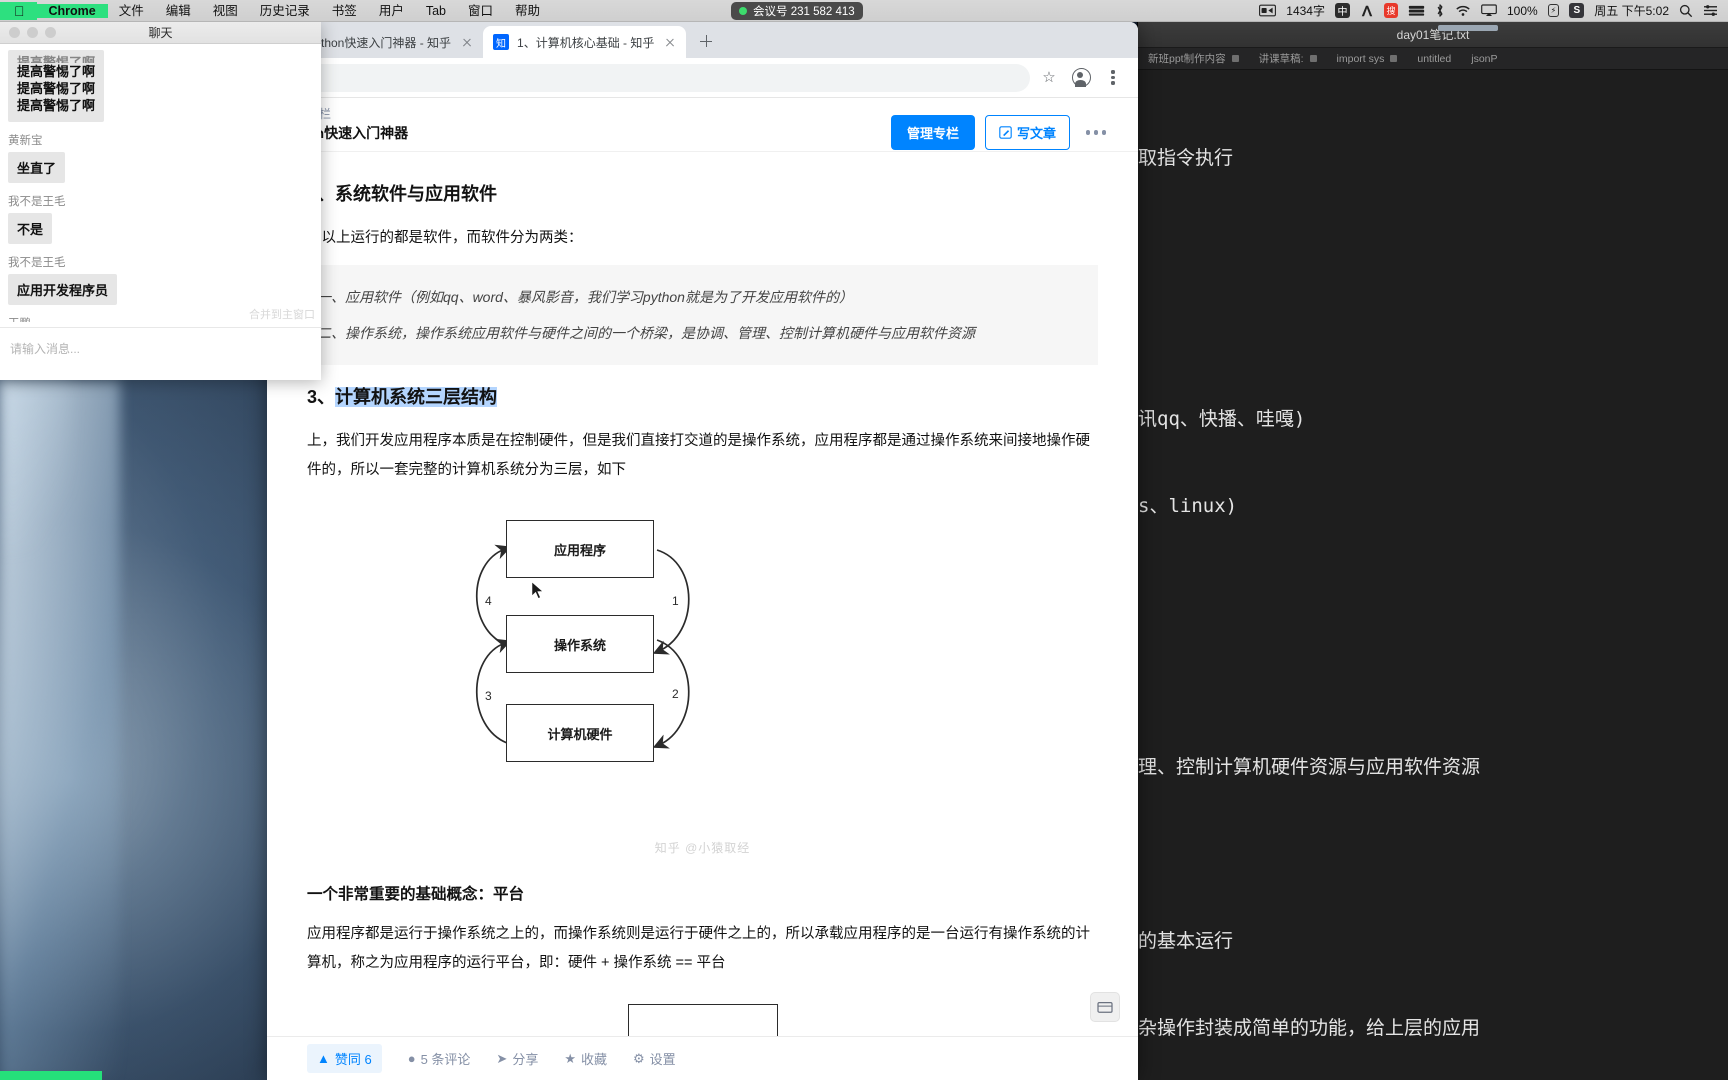 Image resolution: width=1728 pixels, height=1080 pixels. Describe the element at coordinates (225, 11) in the screenshot. I see `menu-item-view: 视图` at that location.